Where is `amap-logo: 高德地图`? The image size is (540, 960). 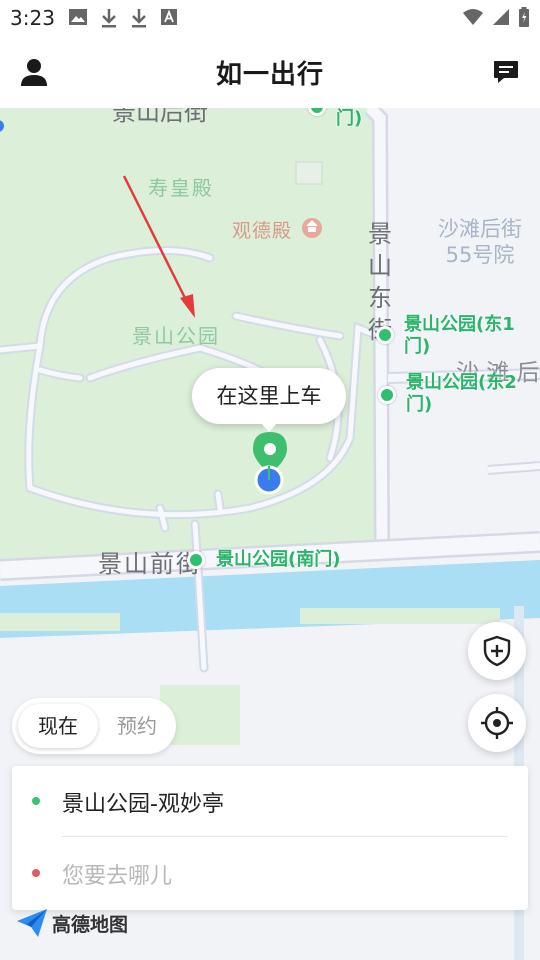
amap-logo: 高德地图 is located at coordinates (72, 923).